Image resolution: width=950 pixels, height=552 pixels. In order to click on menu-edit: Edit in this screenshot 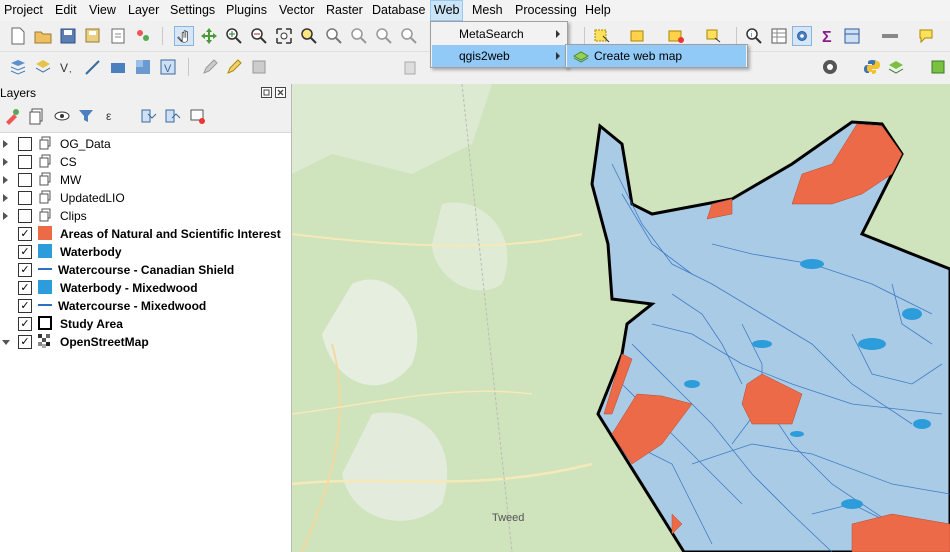, I will do `click(66, 10)`.